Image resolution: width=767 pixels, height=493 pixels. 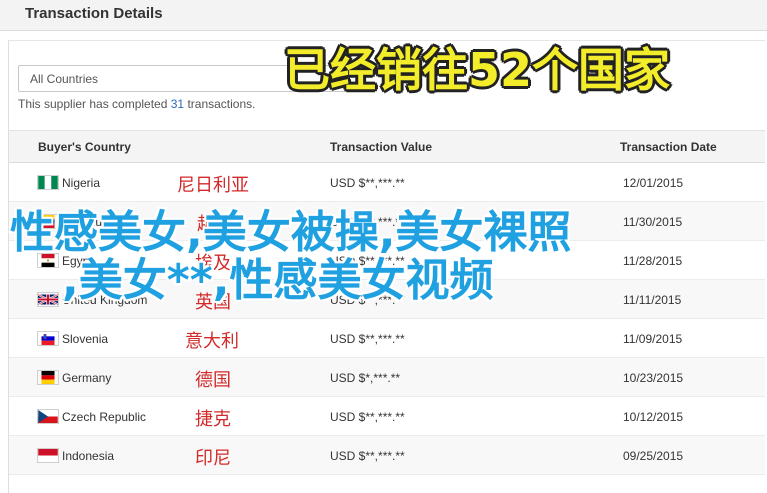 What do you see at coordinates (653, 183) in the screenshot?
I see `row-date: 12/01/2015` at bounding box center [653, 183].